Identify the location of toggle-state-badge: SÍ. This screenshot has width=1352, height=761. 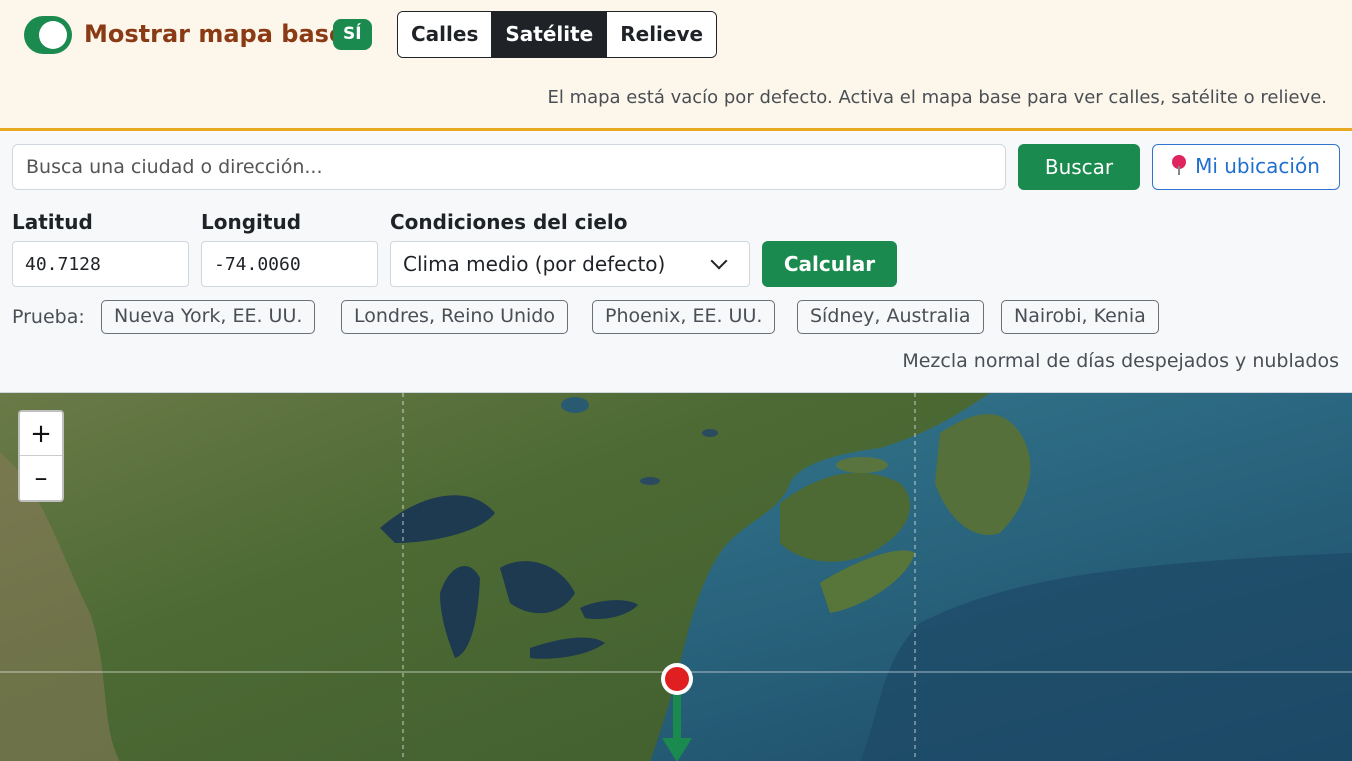
(352, 34).